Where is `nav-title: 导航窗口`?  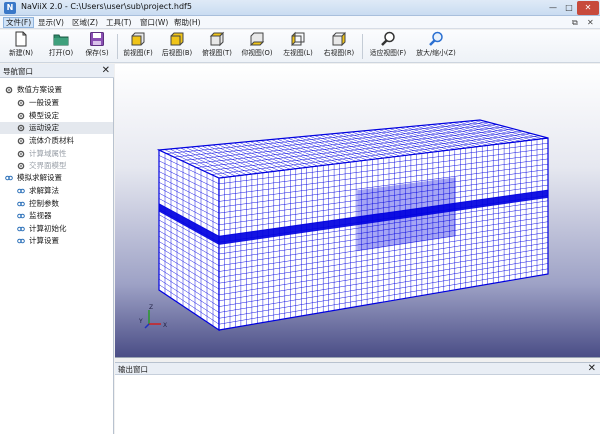 nav-title: 导航窗口 is located at coordinates (18, 71).